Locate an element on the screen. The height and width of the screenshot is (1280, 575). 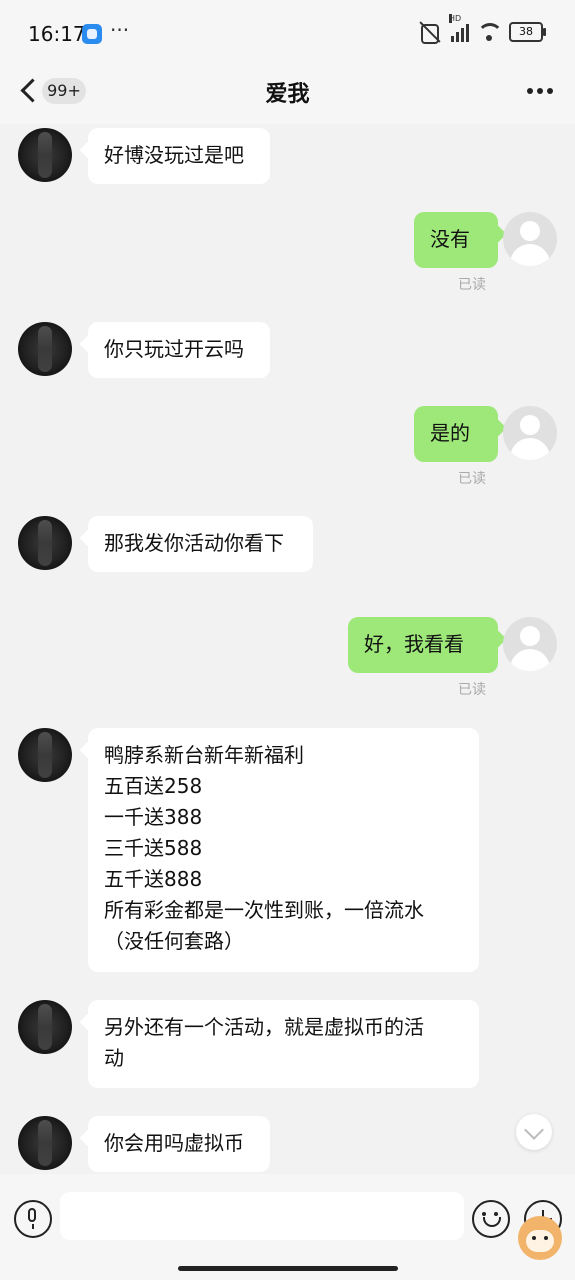
sent-message: 好，我看看 is located at coordinates (423, 645).